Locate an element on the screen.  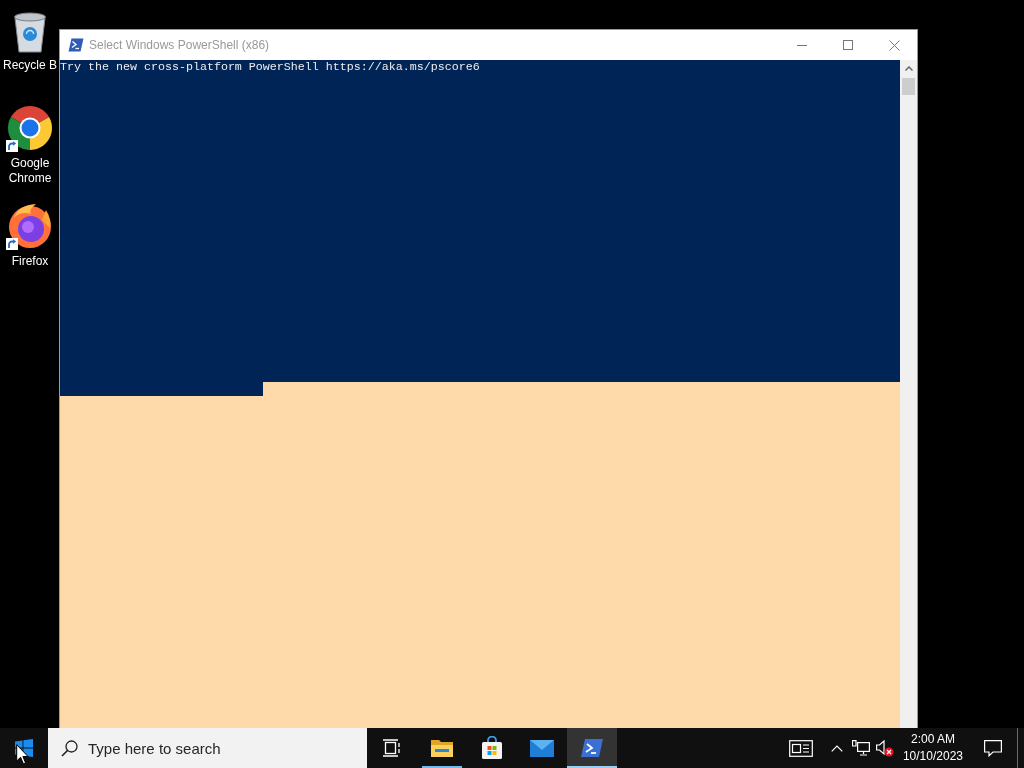
desktop-shortcut: Recycle B is located at coordinates (30, 55).